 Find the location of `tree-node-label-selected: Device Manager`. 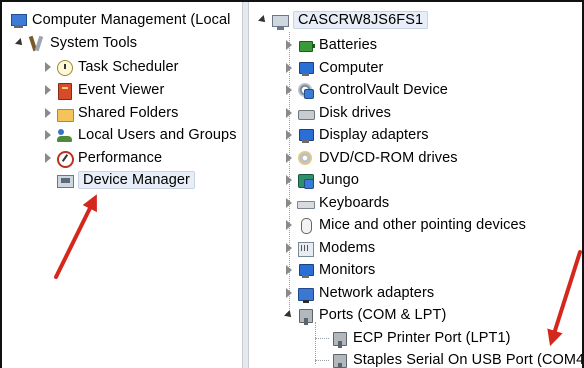

tree-node-label-selected: Device Manager is located at coordinates (136, 180).